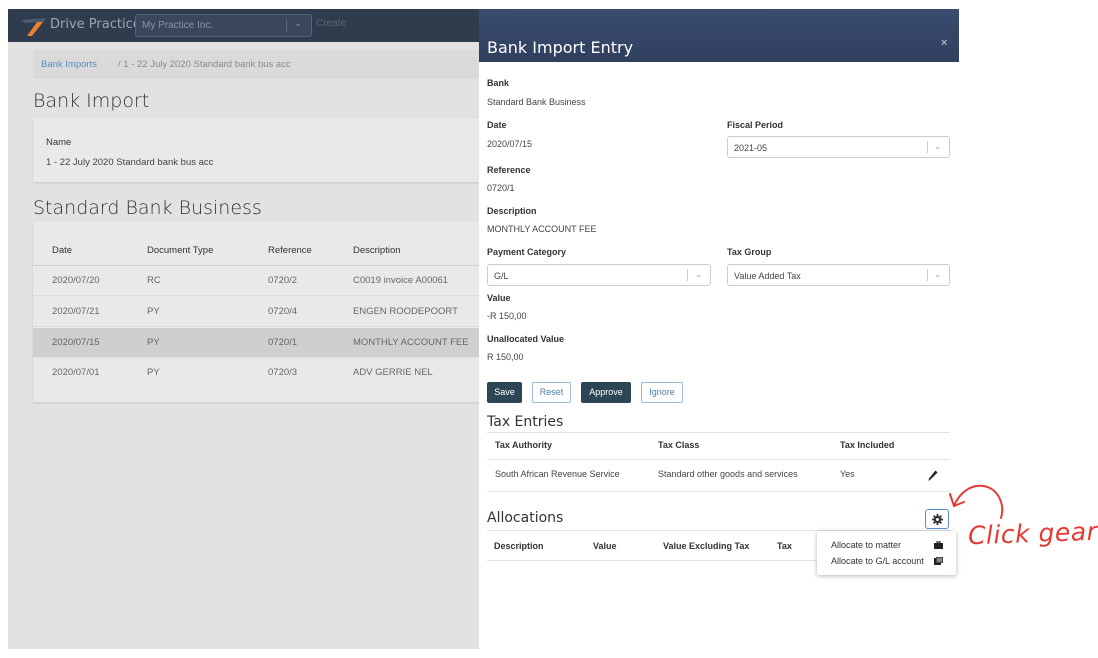  I want to click on ledger-icon, so click(938, 561).